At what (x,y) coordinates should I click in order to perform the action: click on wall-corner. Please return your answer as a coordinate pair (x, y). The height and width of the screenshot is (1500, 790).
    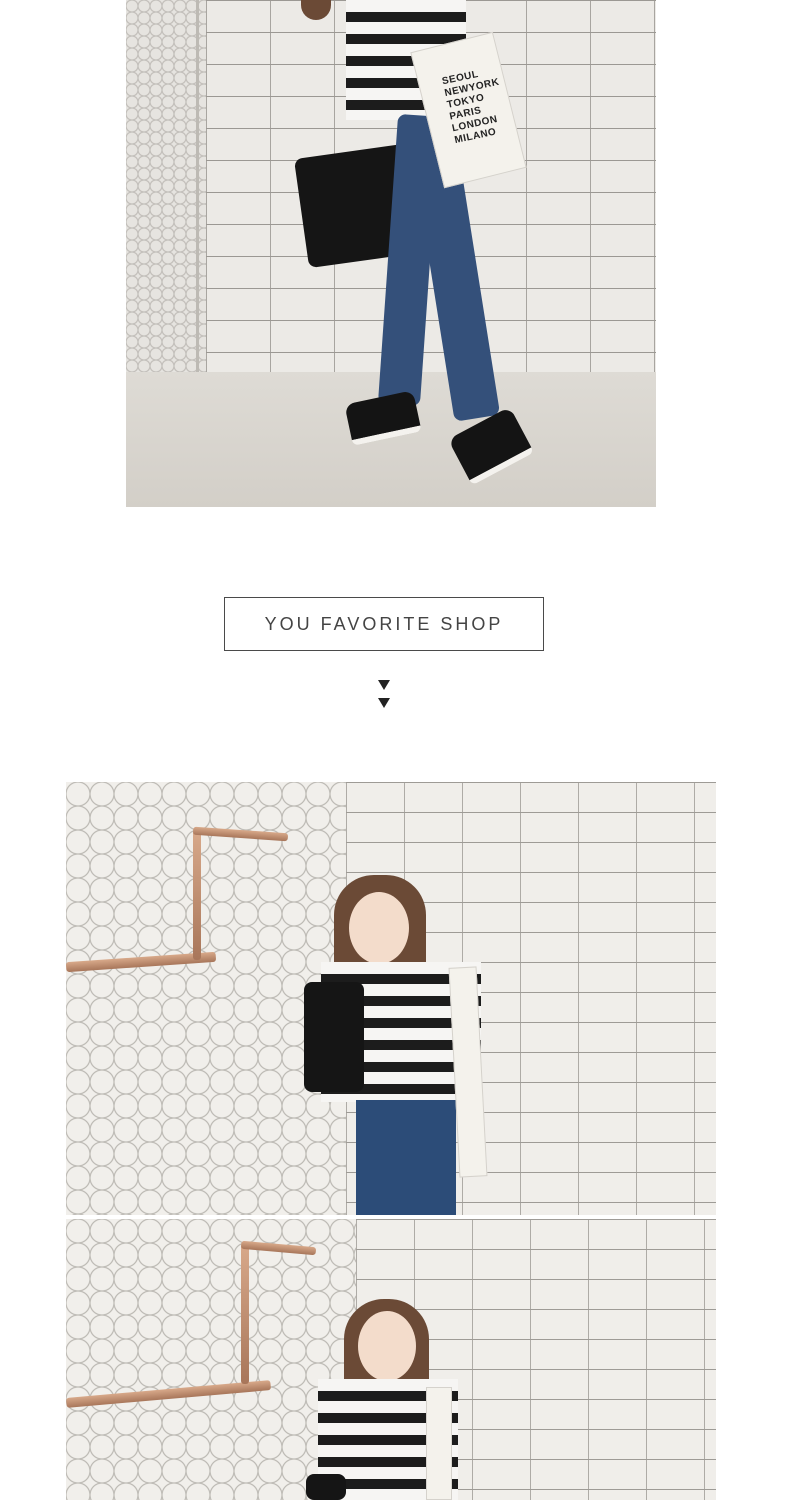
    Looking at the image, I should click on (197, 215).